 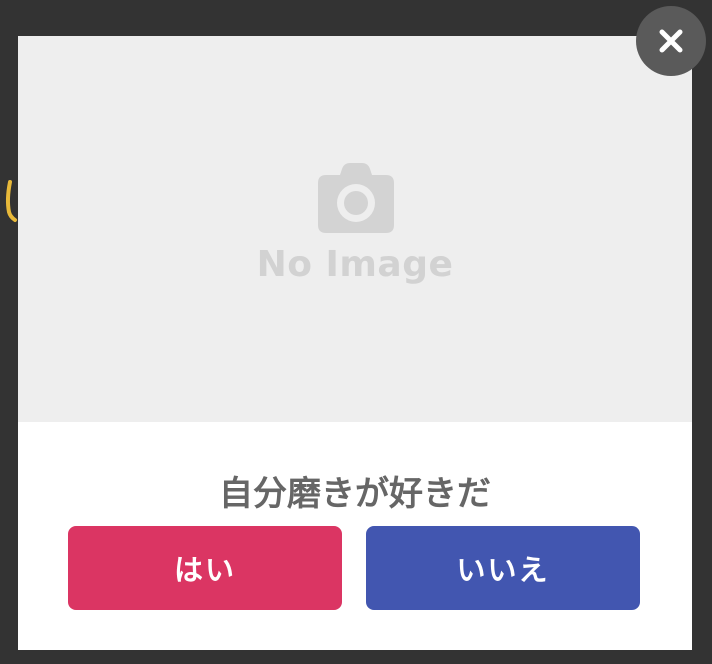 What do you see at coordinates (205, 568) in the screenshot?
I see `yes-button: はい` at bounding box center [205, 568].